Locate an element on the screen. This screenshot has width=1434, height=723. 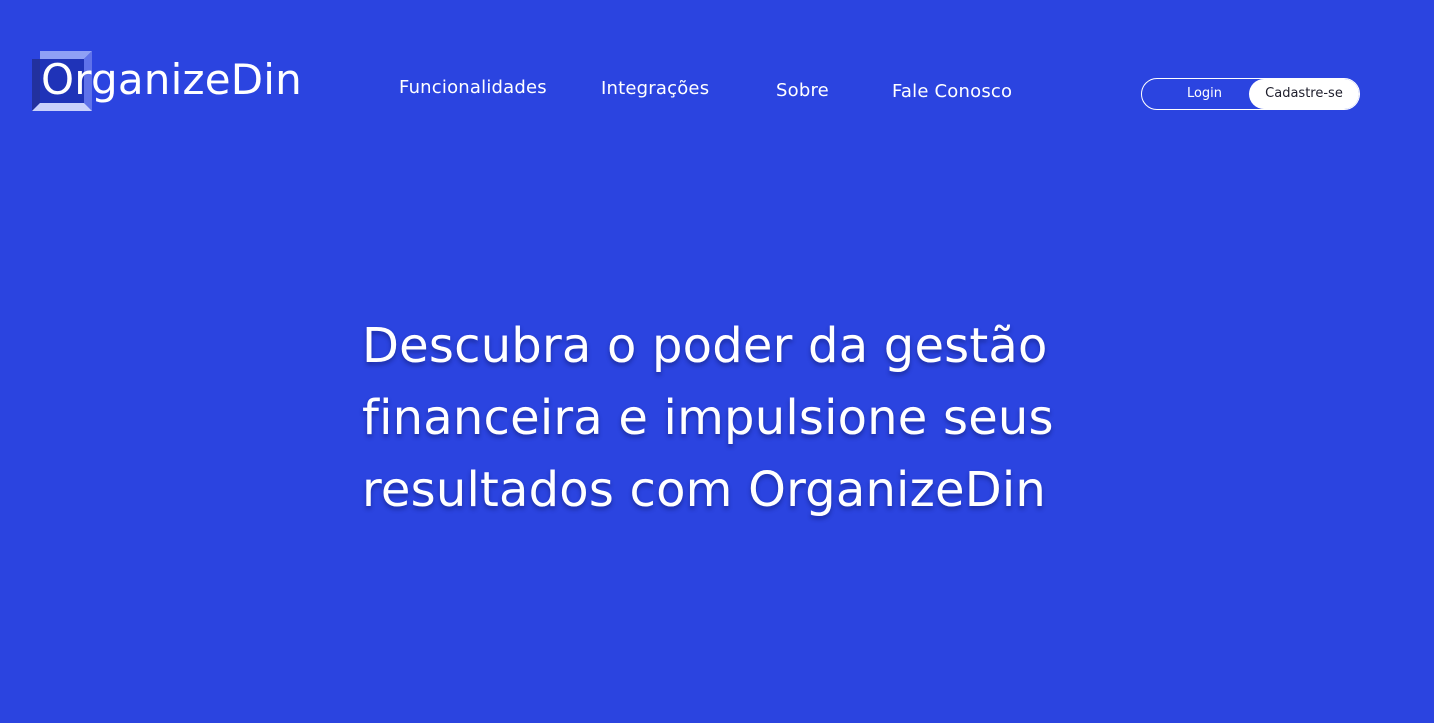
nav-item-integracoes: Integrações is located at coordinates (655, 89).